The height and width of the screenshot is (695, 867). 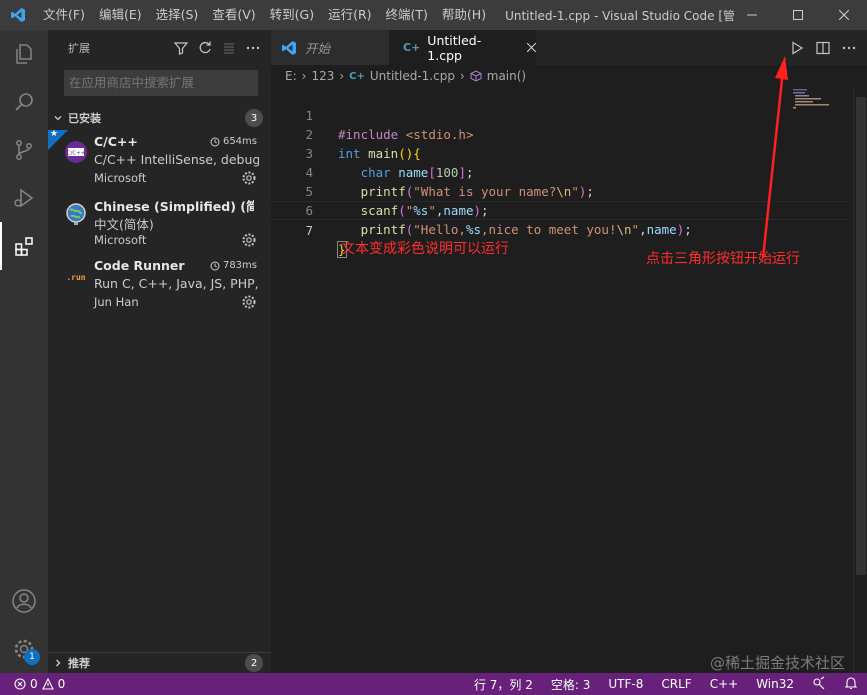 What do you see at coordinates (625, 684) in the screenshot?
I see `encoding: UTF-8` at bounding box center [625, 684].